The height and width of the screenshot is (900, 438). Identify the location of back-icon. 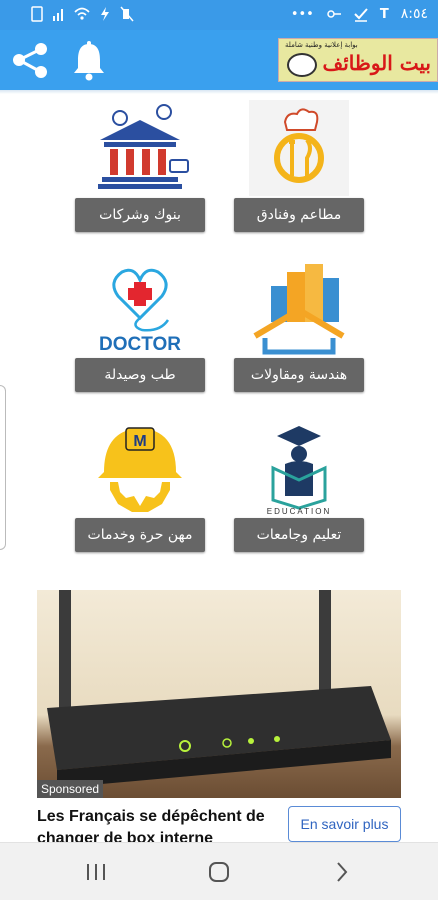
(342, 872).